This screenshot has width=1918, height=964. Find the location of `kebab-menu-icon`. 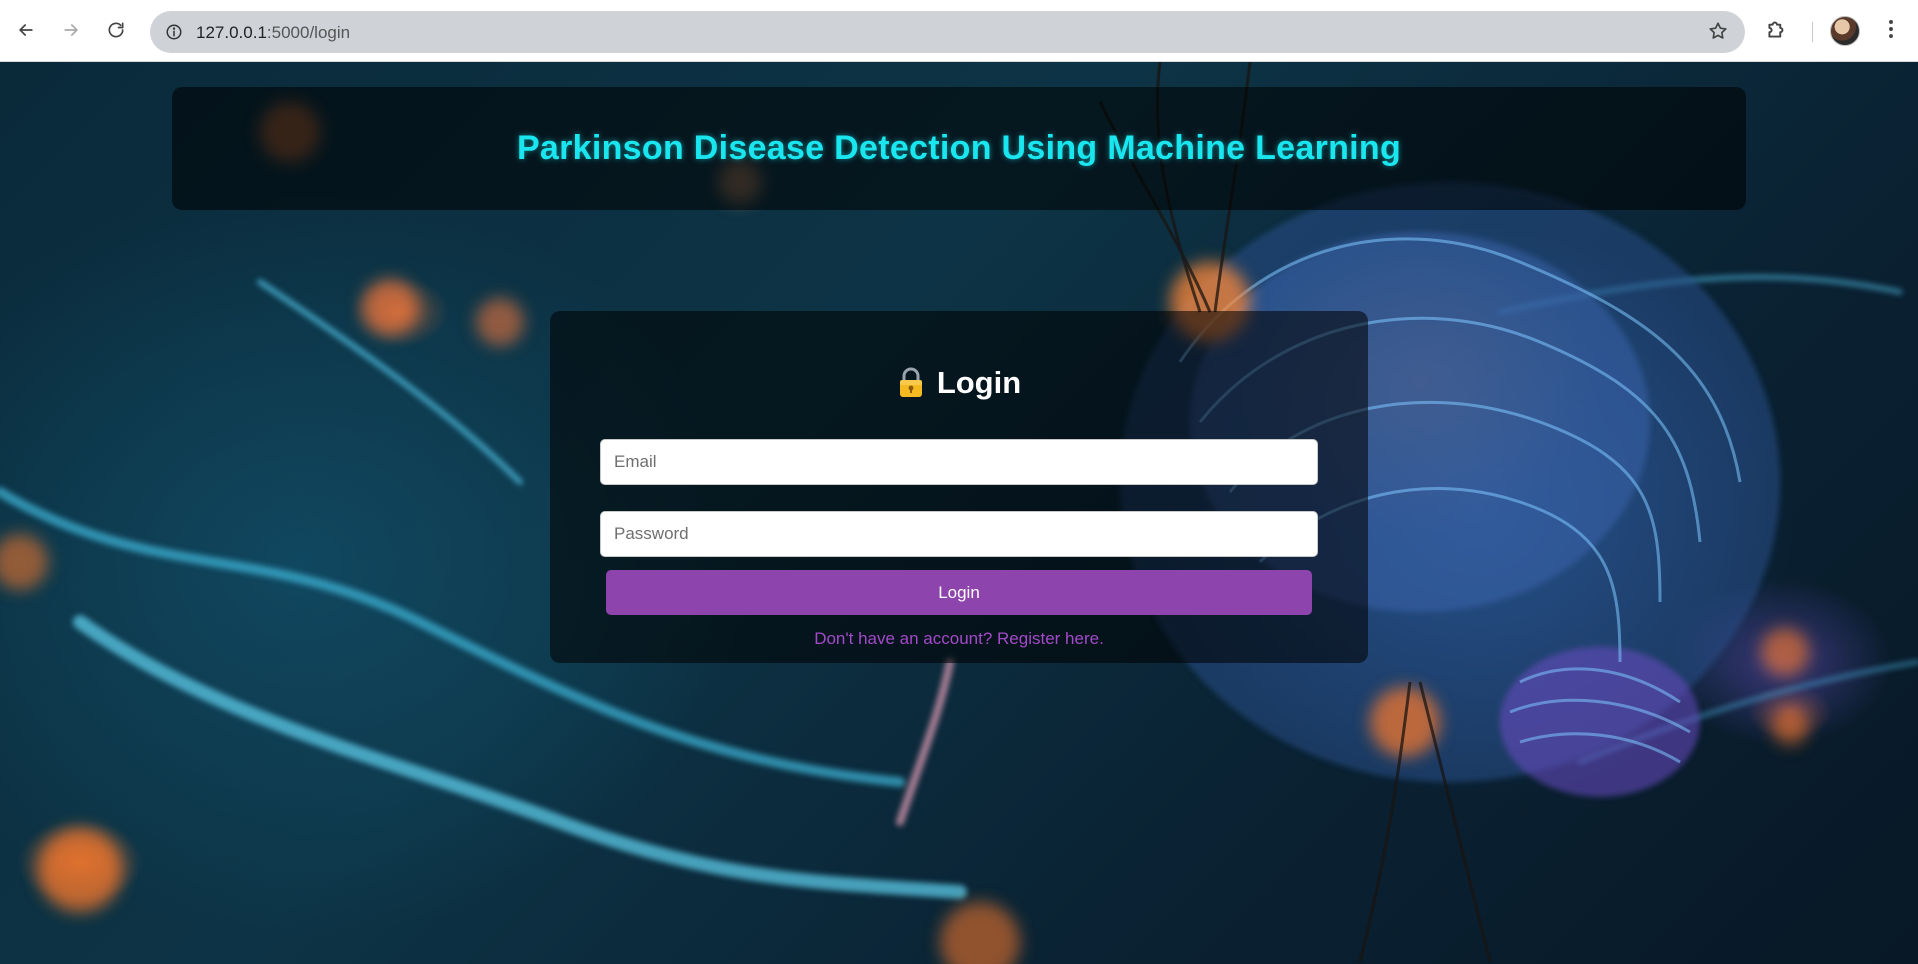

kebab-menu-icon is located at coordinates (1893, 31).